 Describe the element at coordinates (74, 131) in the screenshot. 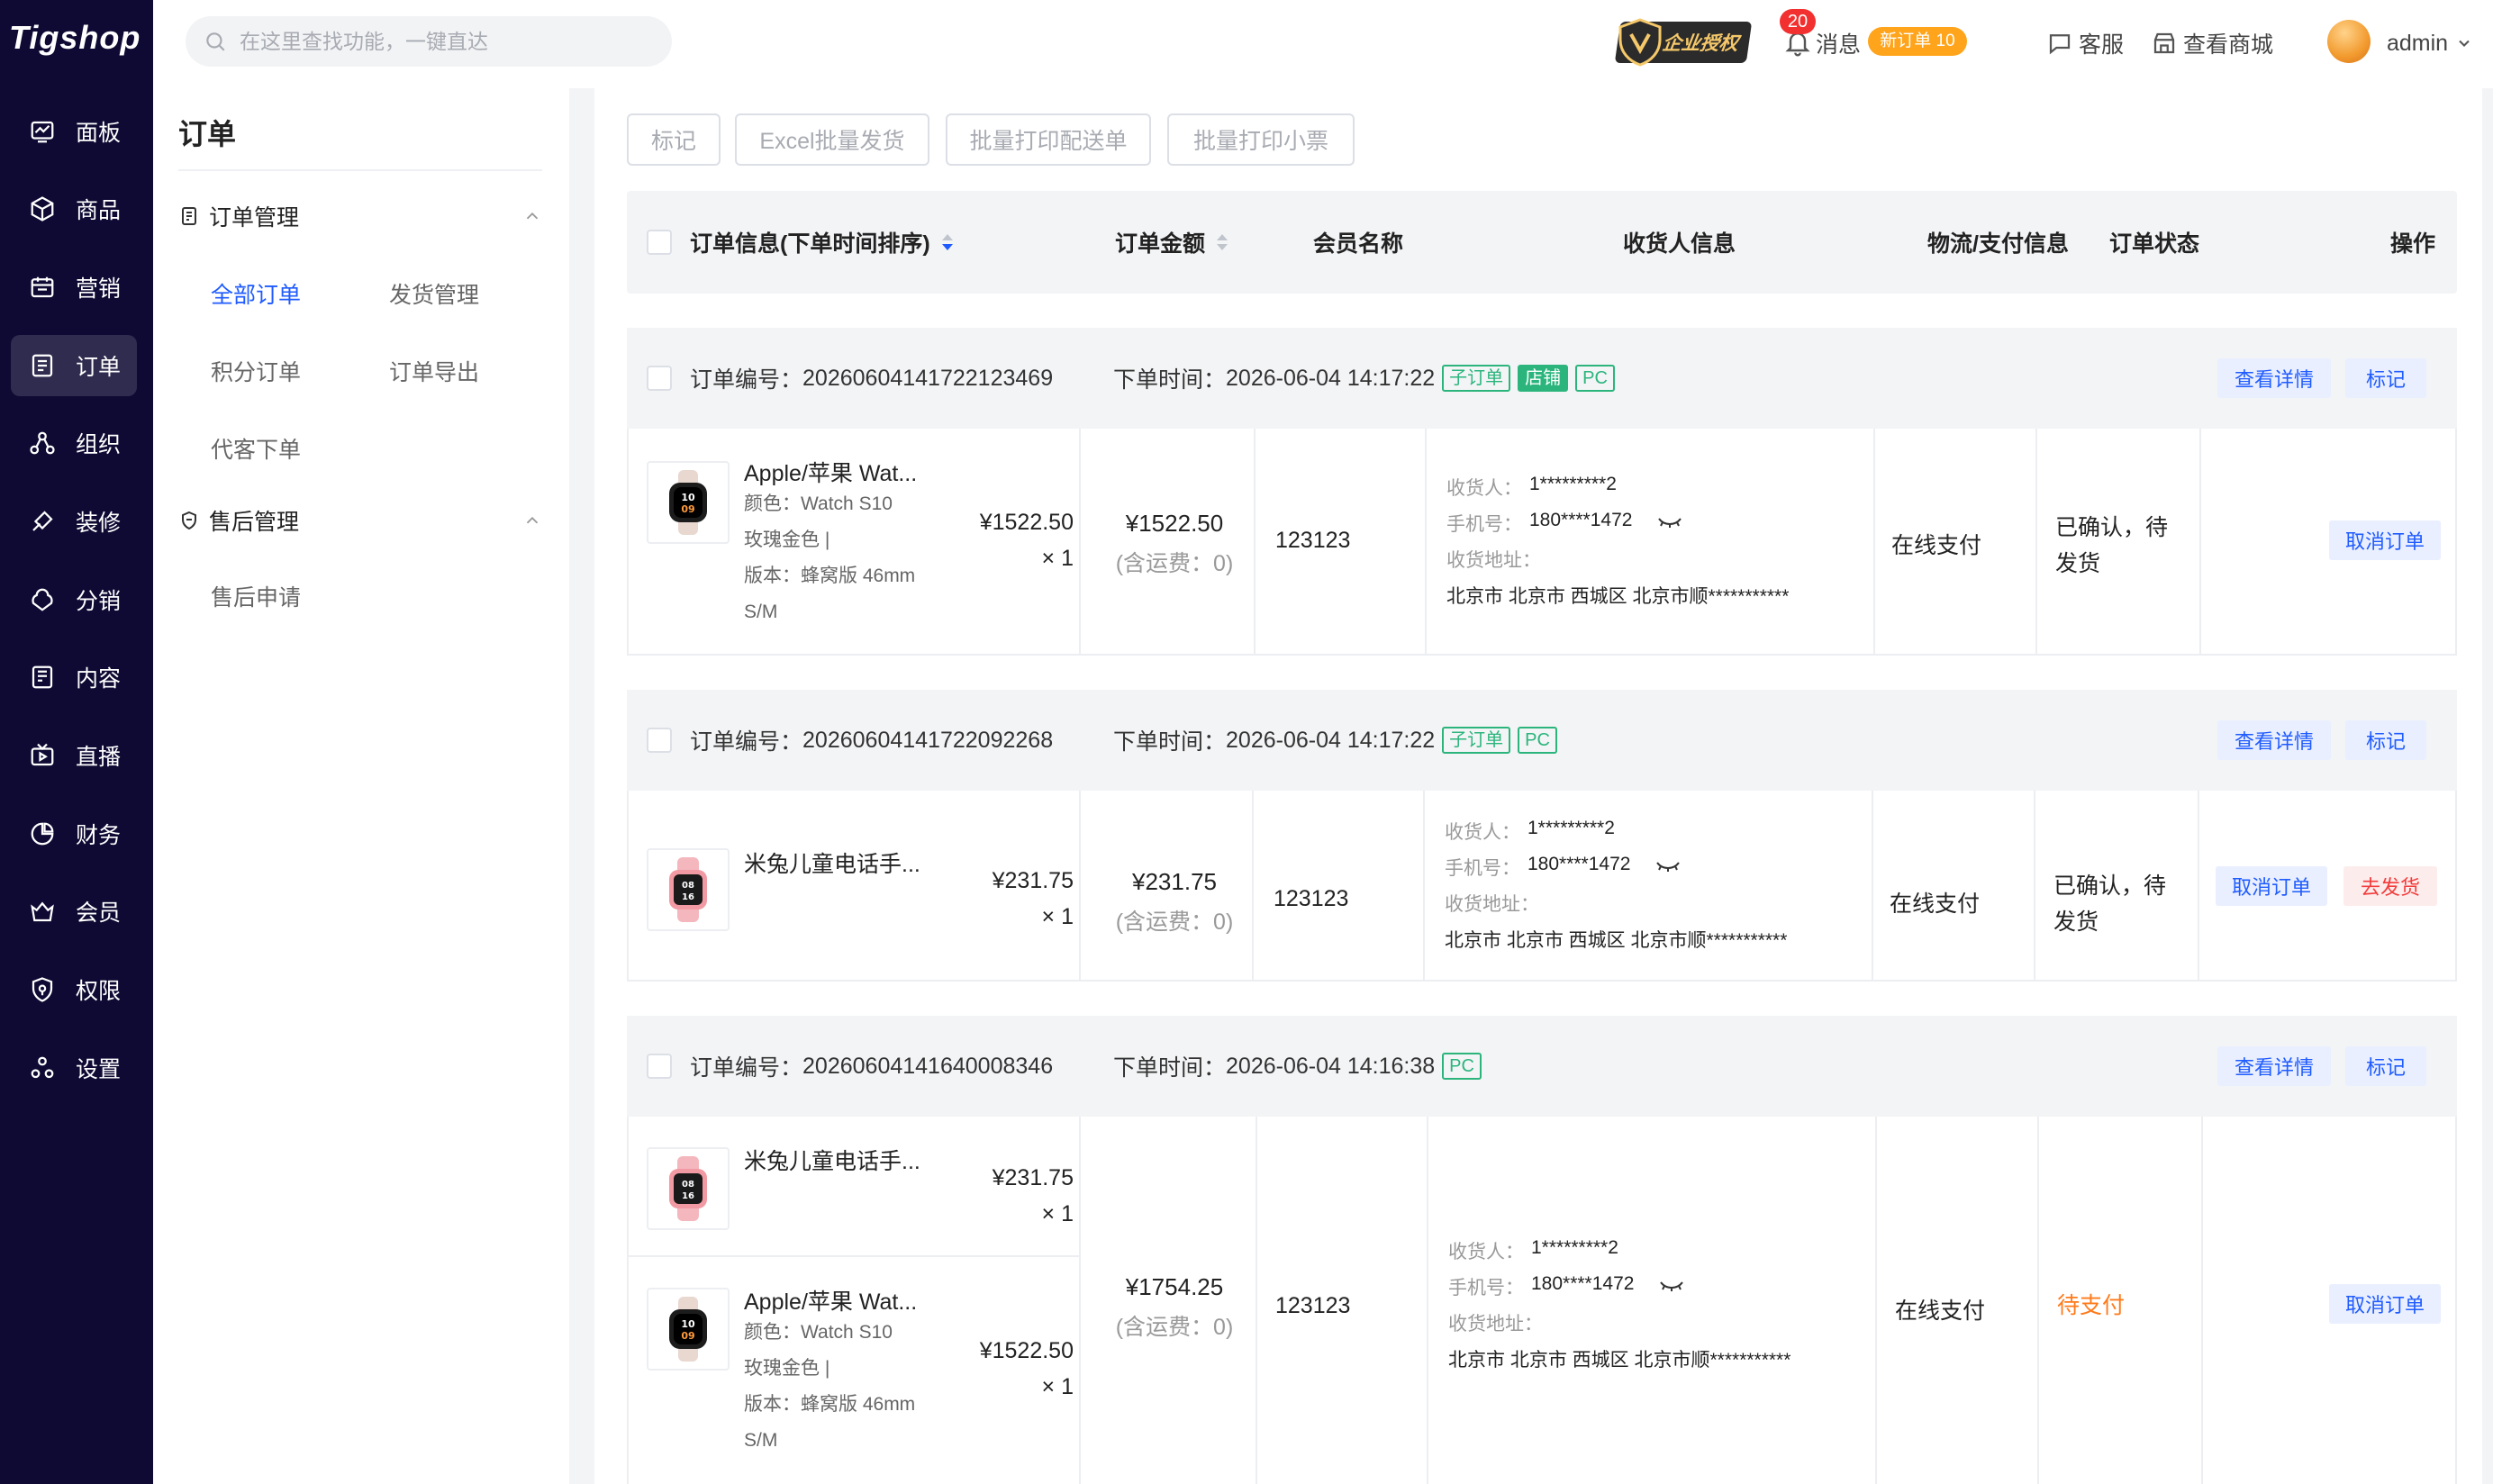

I see `nav-item-dashboard: 面板` at that location.